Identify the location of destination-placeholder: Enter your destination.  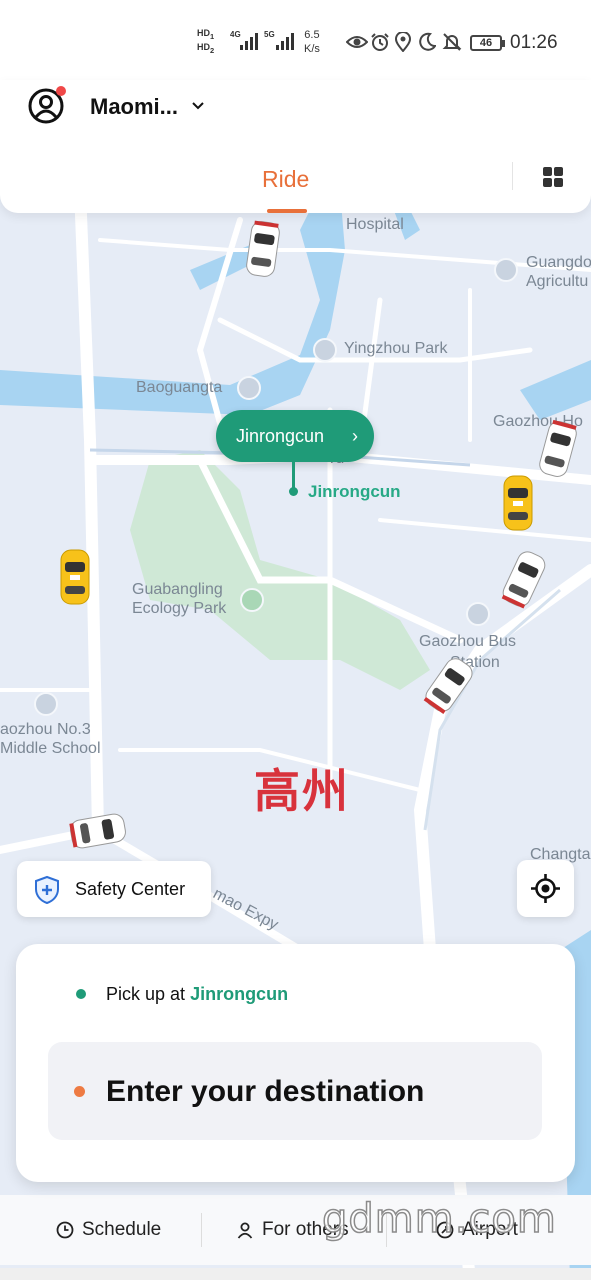
(265, 1091).